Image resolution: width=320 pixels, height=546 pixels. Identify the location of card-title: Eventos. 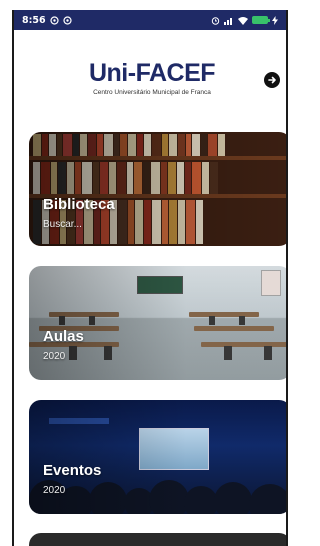
(72, 470).